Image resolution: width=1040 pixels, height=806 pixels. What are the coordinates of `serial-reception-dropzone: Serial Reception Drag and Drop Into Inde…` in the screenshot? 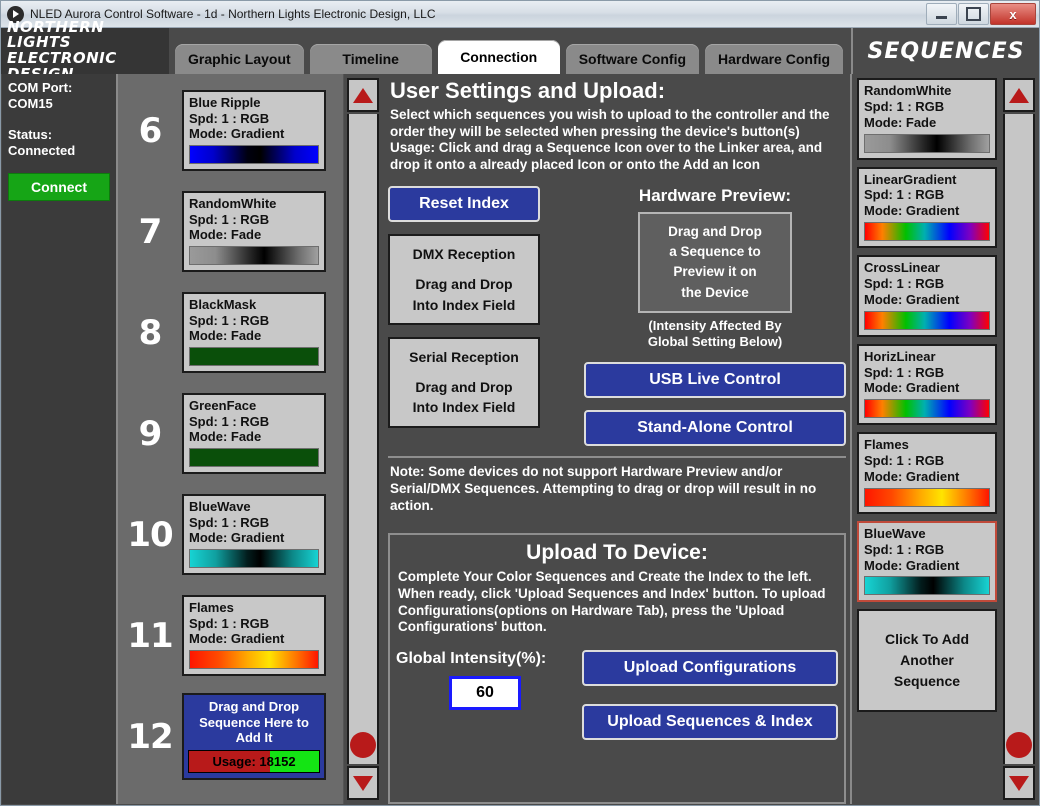 It's located at (464, 382).